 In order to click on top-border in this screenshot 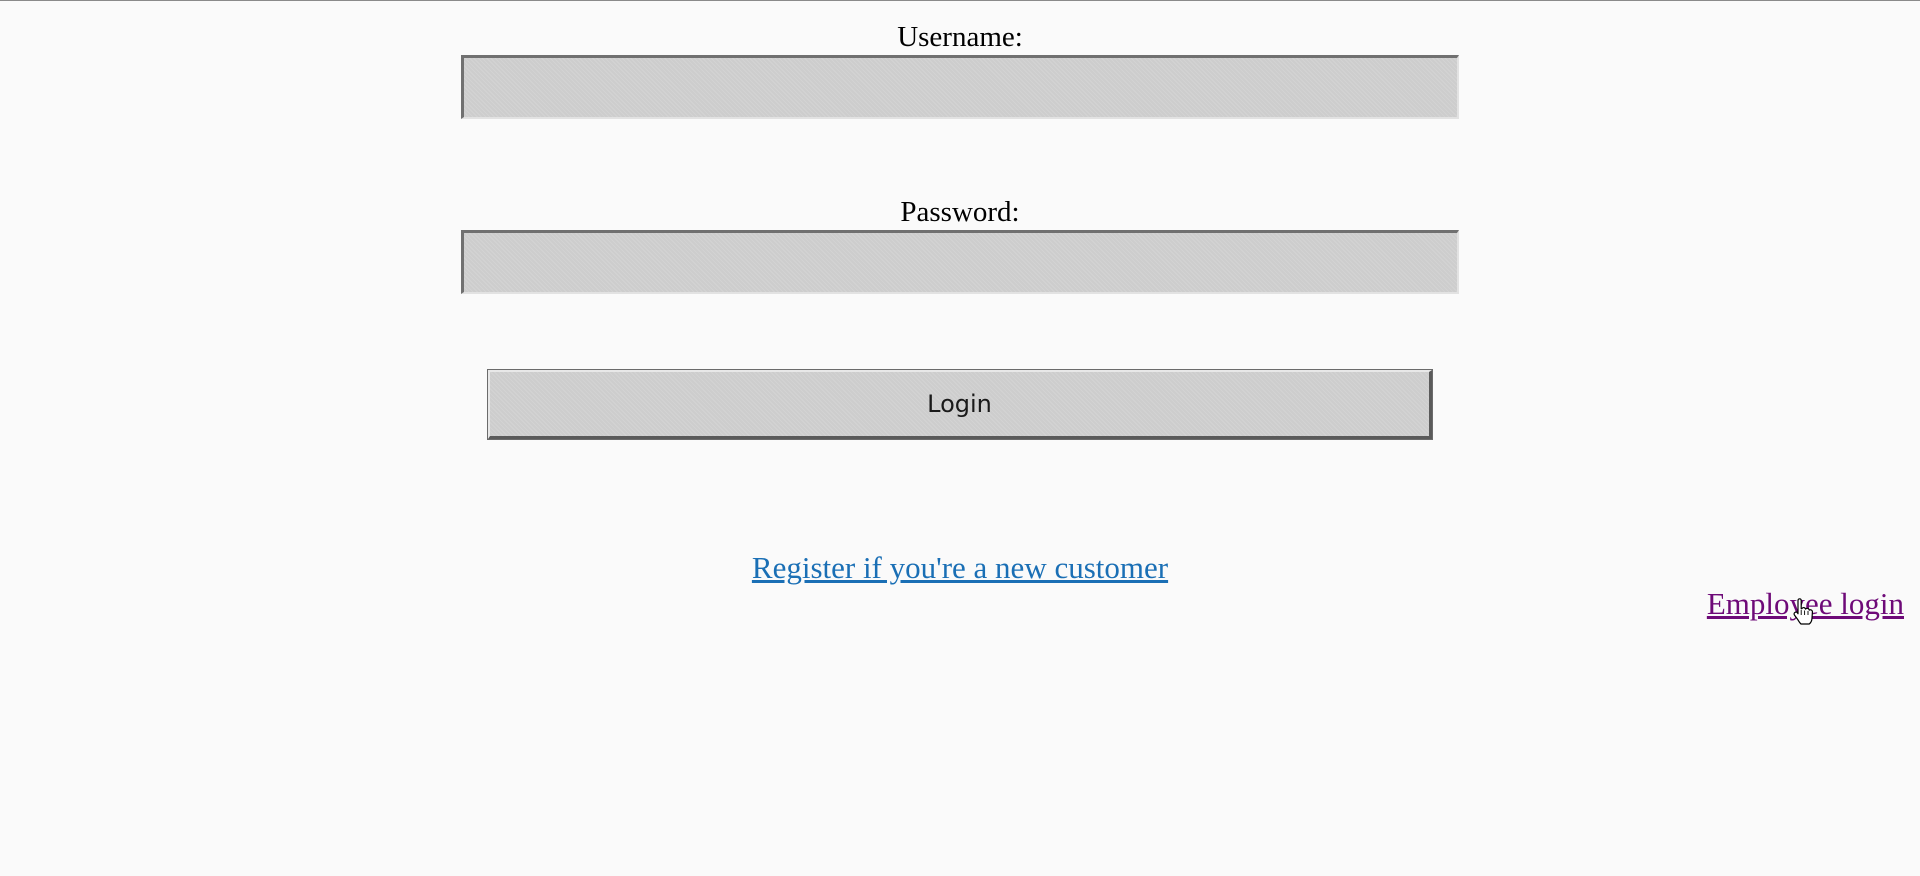, I will do `click(960, 0)`.